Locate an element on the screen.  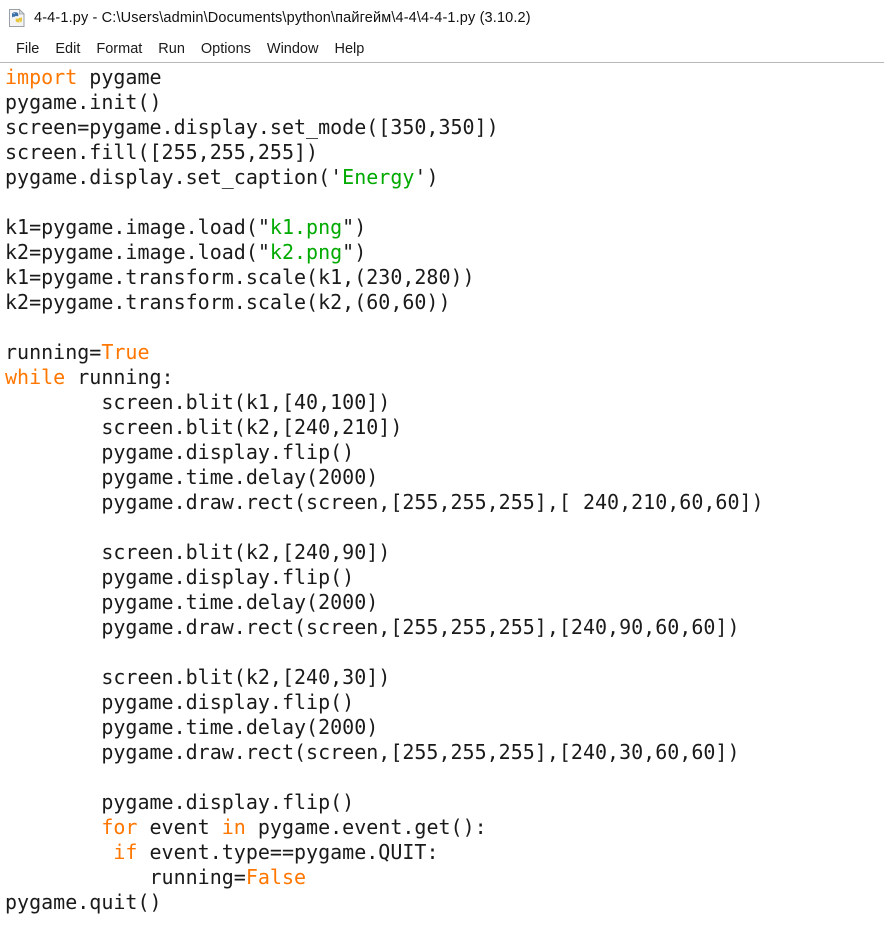
code-line: k1=pygame.transform.scale(k1,(230,280)) is located at coordinates (444, 277).